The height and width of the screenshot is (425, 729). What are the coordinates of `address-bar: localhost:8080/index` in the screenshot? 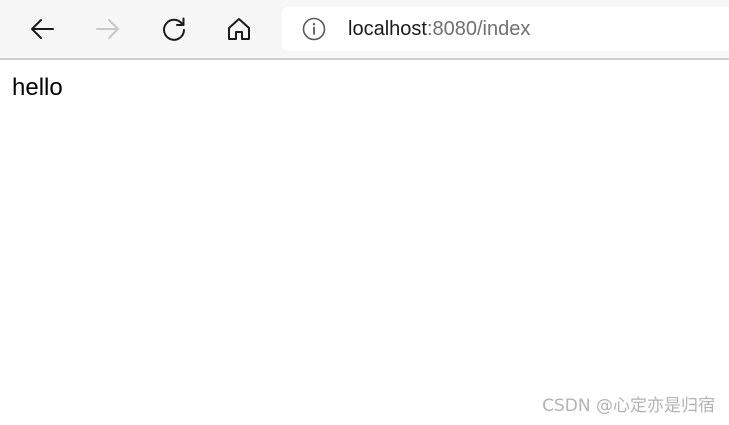 It's located at (505, 29).